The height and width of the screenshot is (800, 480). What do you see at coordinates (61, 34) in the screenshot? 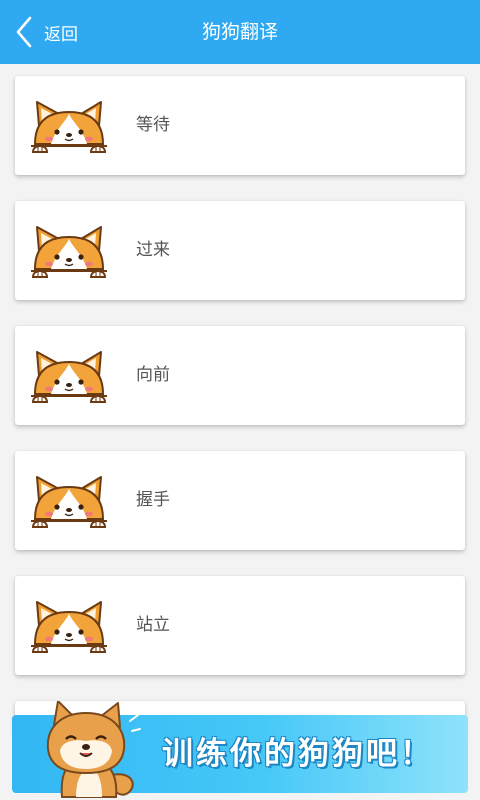
I see `back-label: 返回` at bounding box center [61, 34].